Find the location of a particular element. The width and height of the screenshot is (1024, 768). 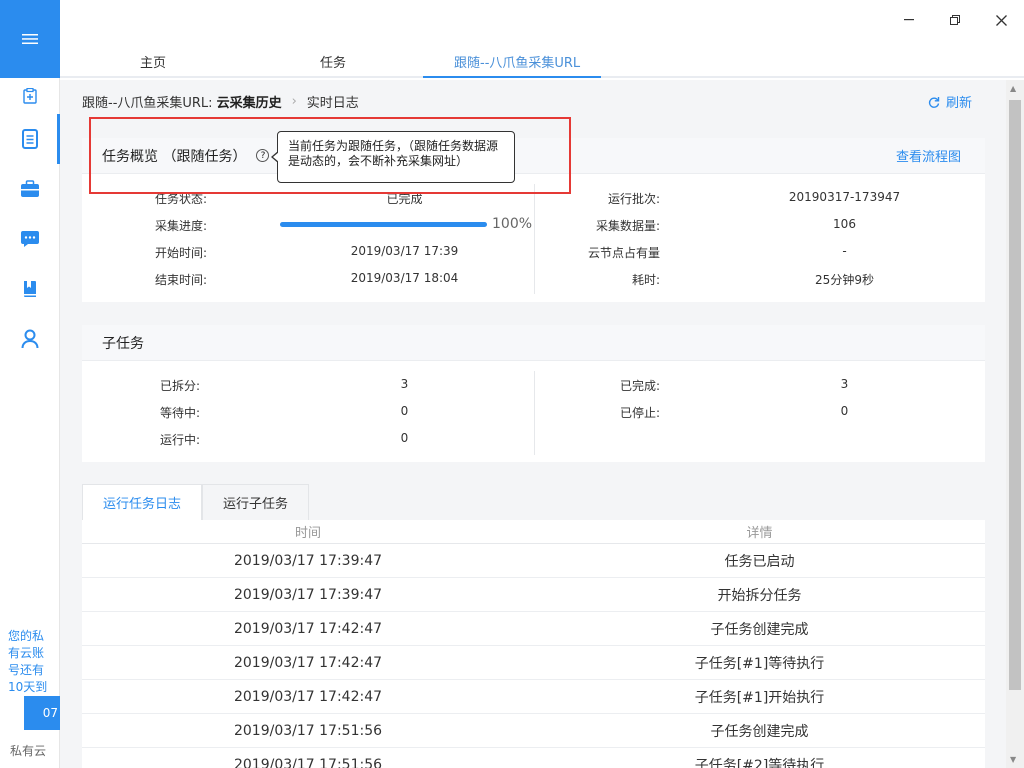

log-detail: 子任务[#1]等待执行 is located at coordinates (759, 663).